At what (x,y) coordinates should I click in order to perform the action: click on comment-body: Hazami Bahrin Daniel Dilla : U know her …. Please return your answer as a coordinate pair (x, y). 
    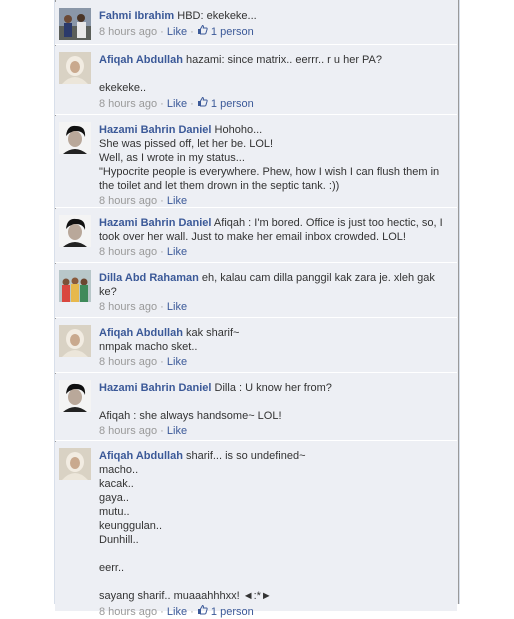
    Looking at the image, I should click on (274, 409).